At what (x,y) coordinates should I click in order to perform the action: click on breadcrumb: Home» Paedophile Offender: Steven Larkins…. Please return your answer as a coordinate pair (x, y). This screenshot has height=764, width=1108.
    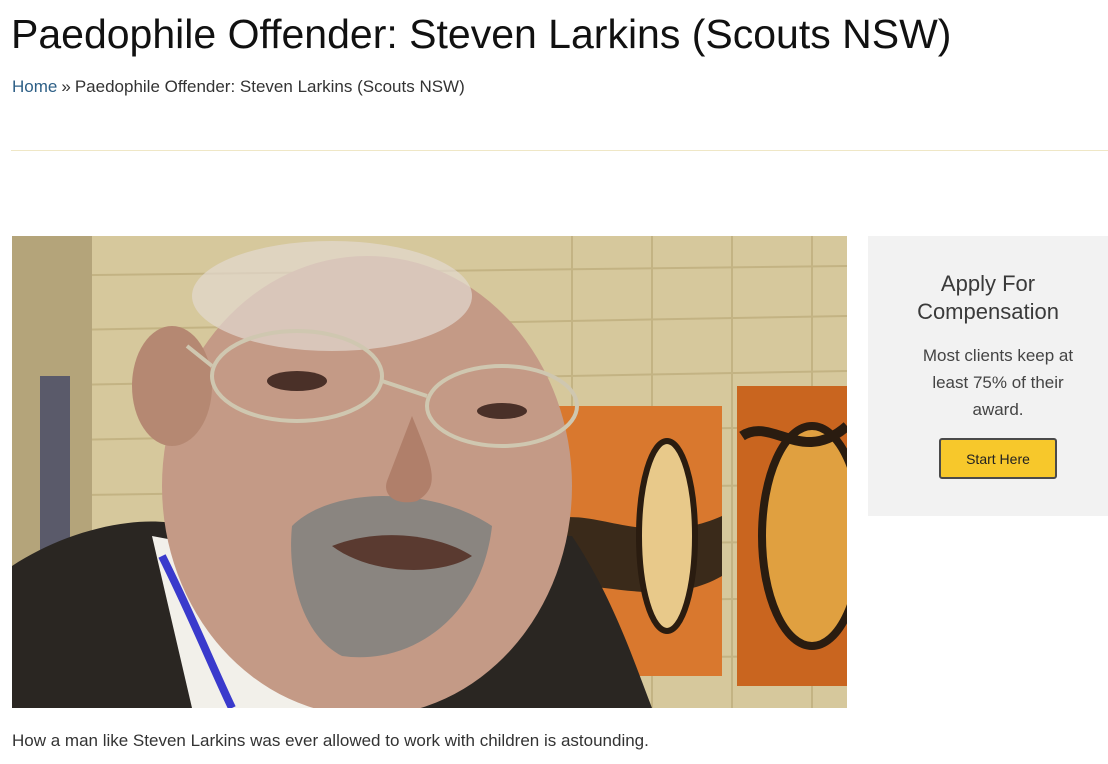
    Looking at the image, I should click on (238, 87).